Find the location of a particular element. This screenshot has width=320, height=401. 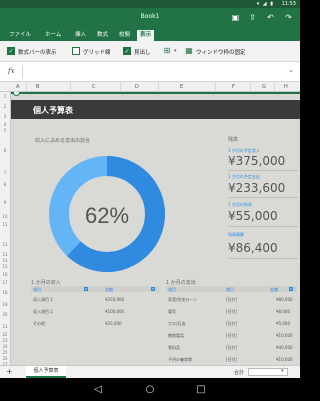

expense-row-amount: ¥40,000 is located at coordinates (284, 347).